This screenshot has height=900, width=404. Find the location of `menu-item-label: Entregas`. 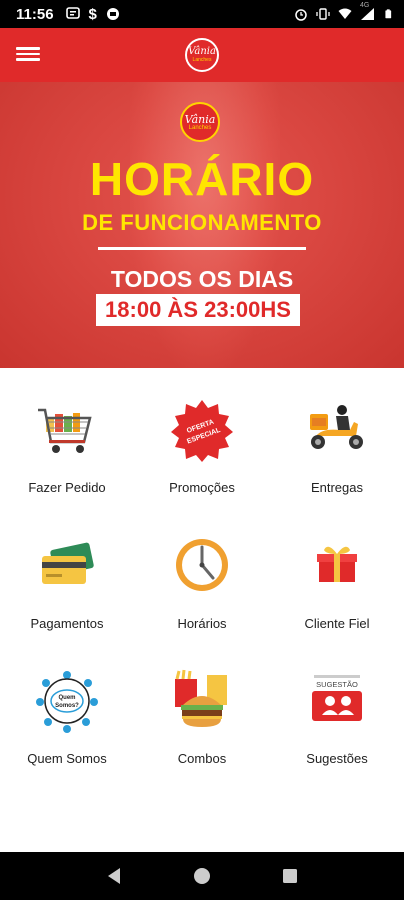

menu-item-label: Entregas is located at coordinates (337, 487).